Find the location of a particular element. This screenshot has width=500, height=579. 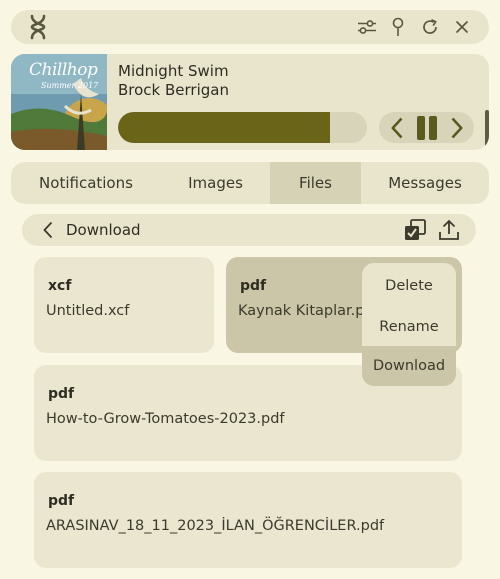

pin-icon is located at coordinates (398, 27).